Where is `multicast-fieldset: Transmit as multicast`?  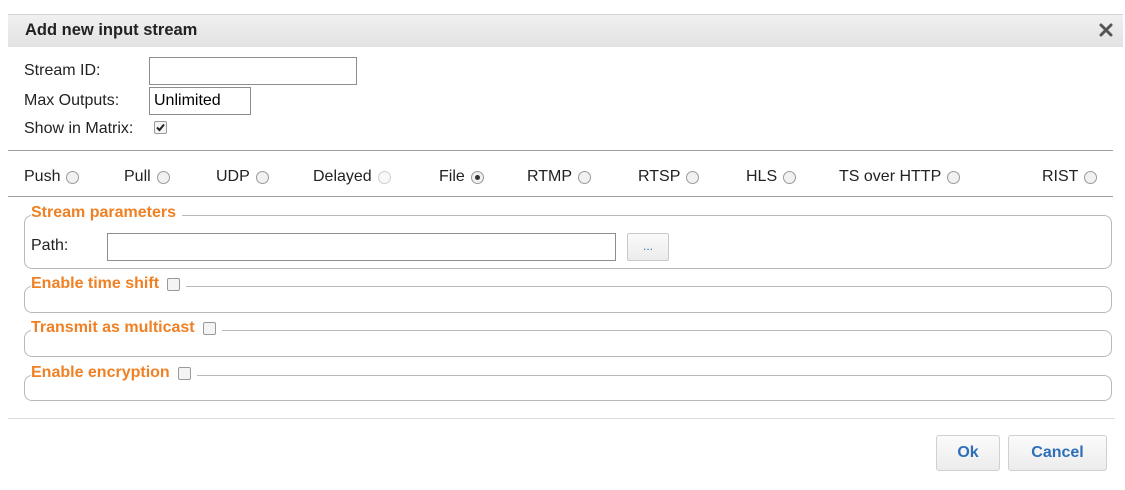 multicast-fieldset: Transmit as multicast is located at coordinates (568, 338).